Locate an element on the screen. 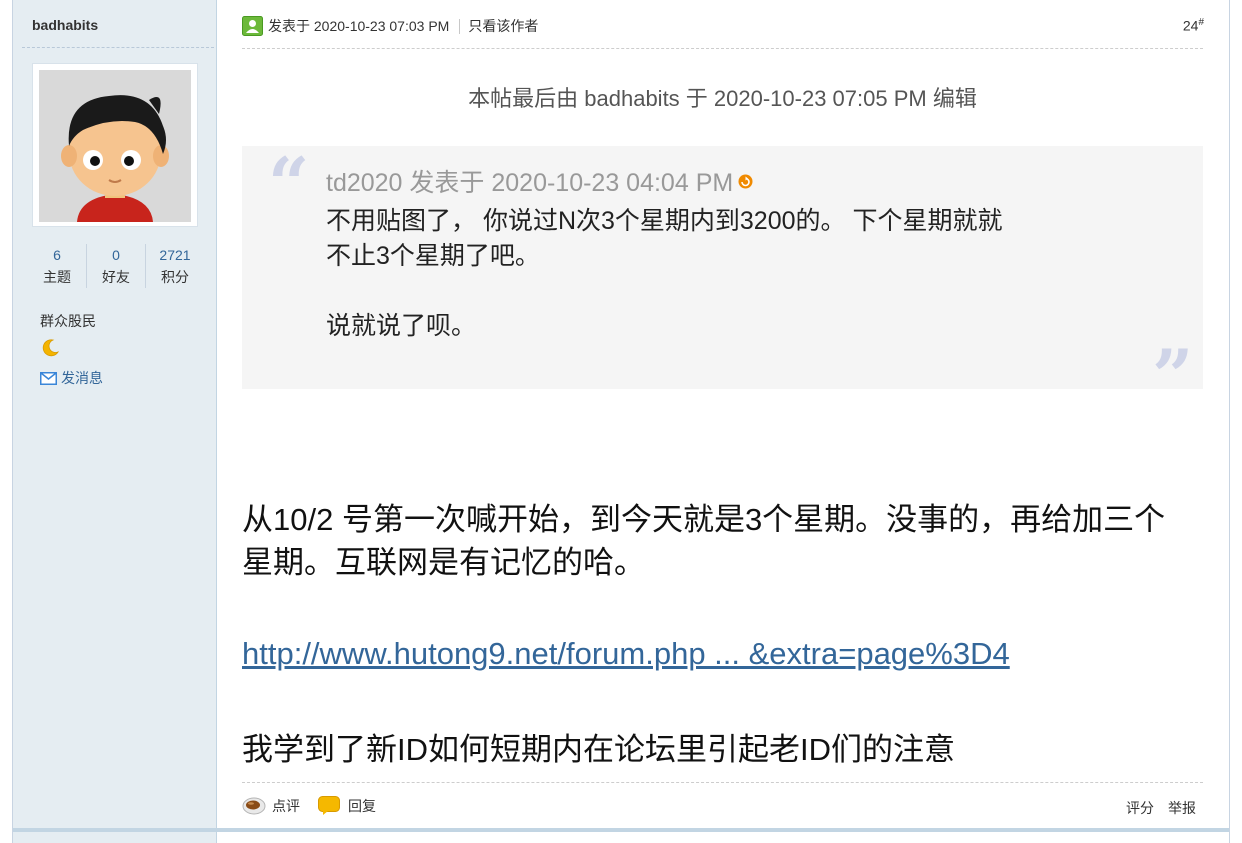  reply-button: 回复 is located at coordinates (362, 806).